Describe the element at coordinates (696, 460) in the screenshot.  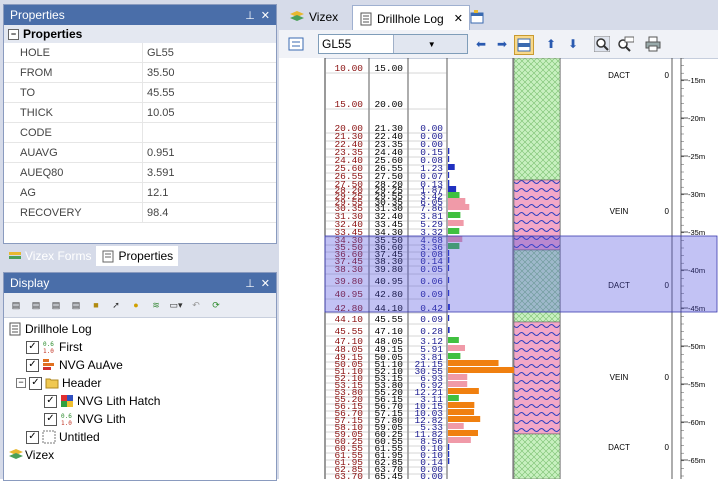
I see `depth-tick-label: -65m` at that location.